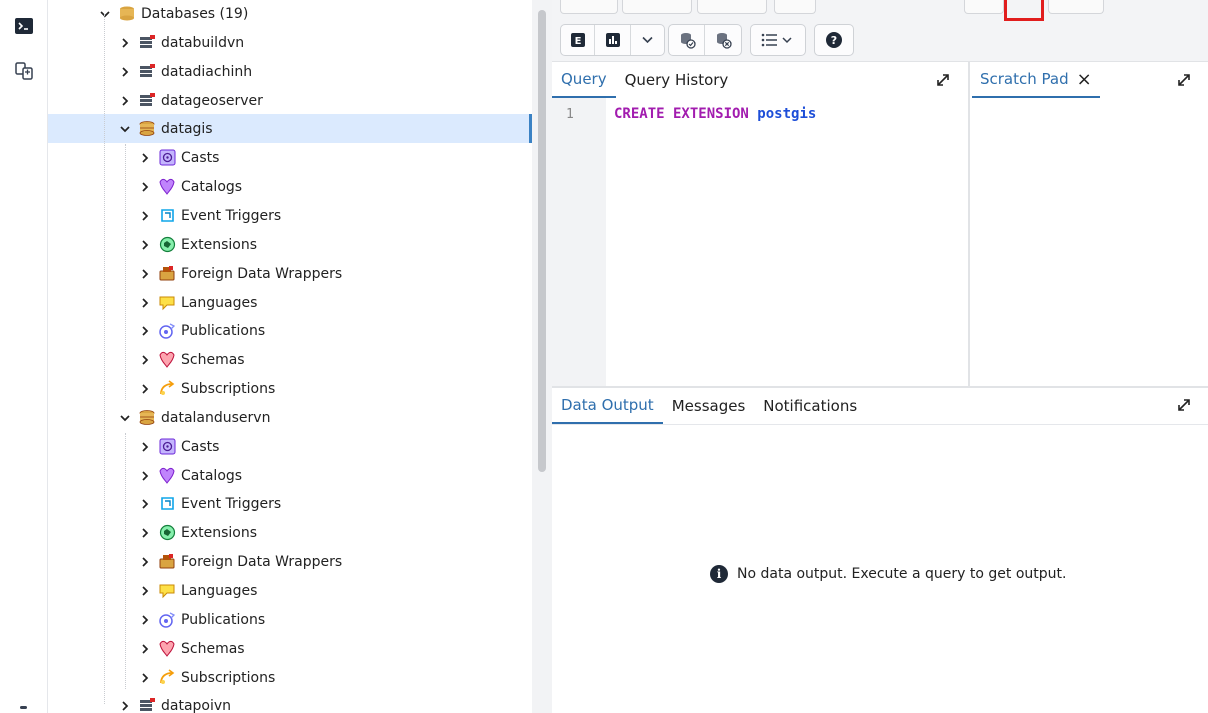 The height and width of the screenshot is (713, 1208). I want to click on expand-scratch-pad-icon, so click(1184, 80).